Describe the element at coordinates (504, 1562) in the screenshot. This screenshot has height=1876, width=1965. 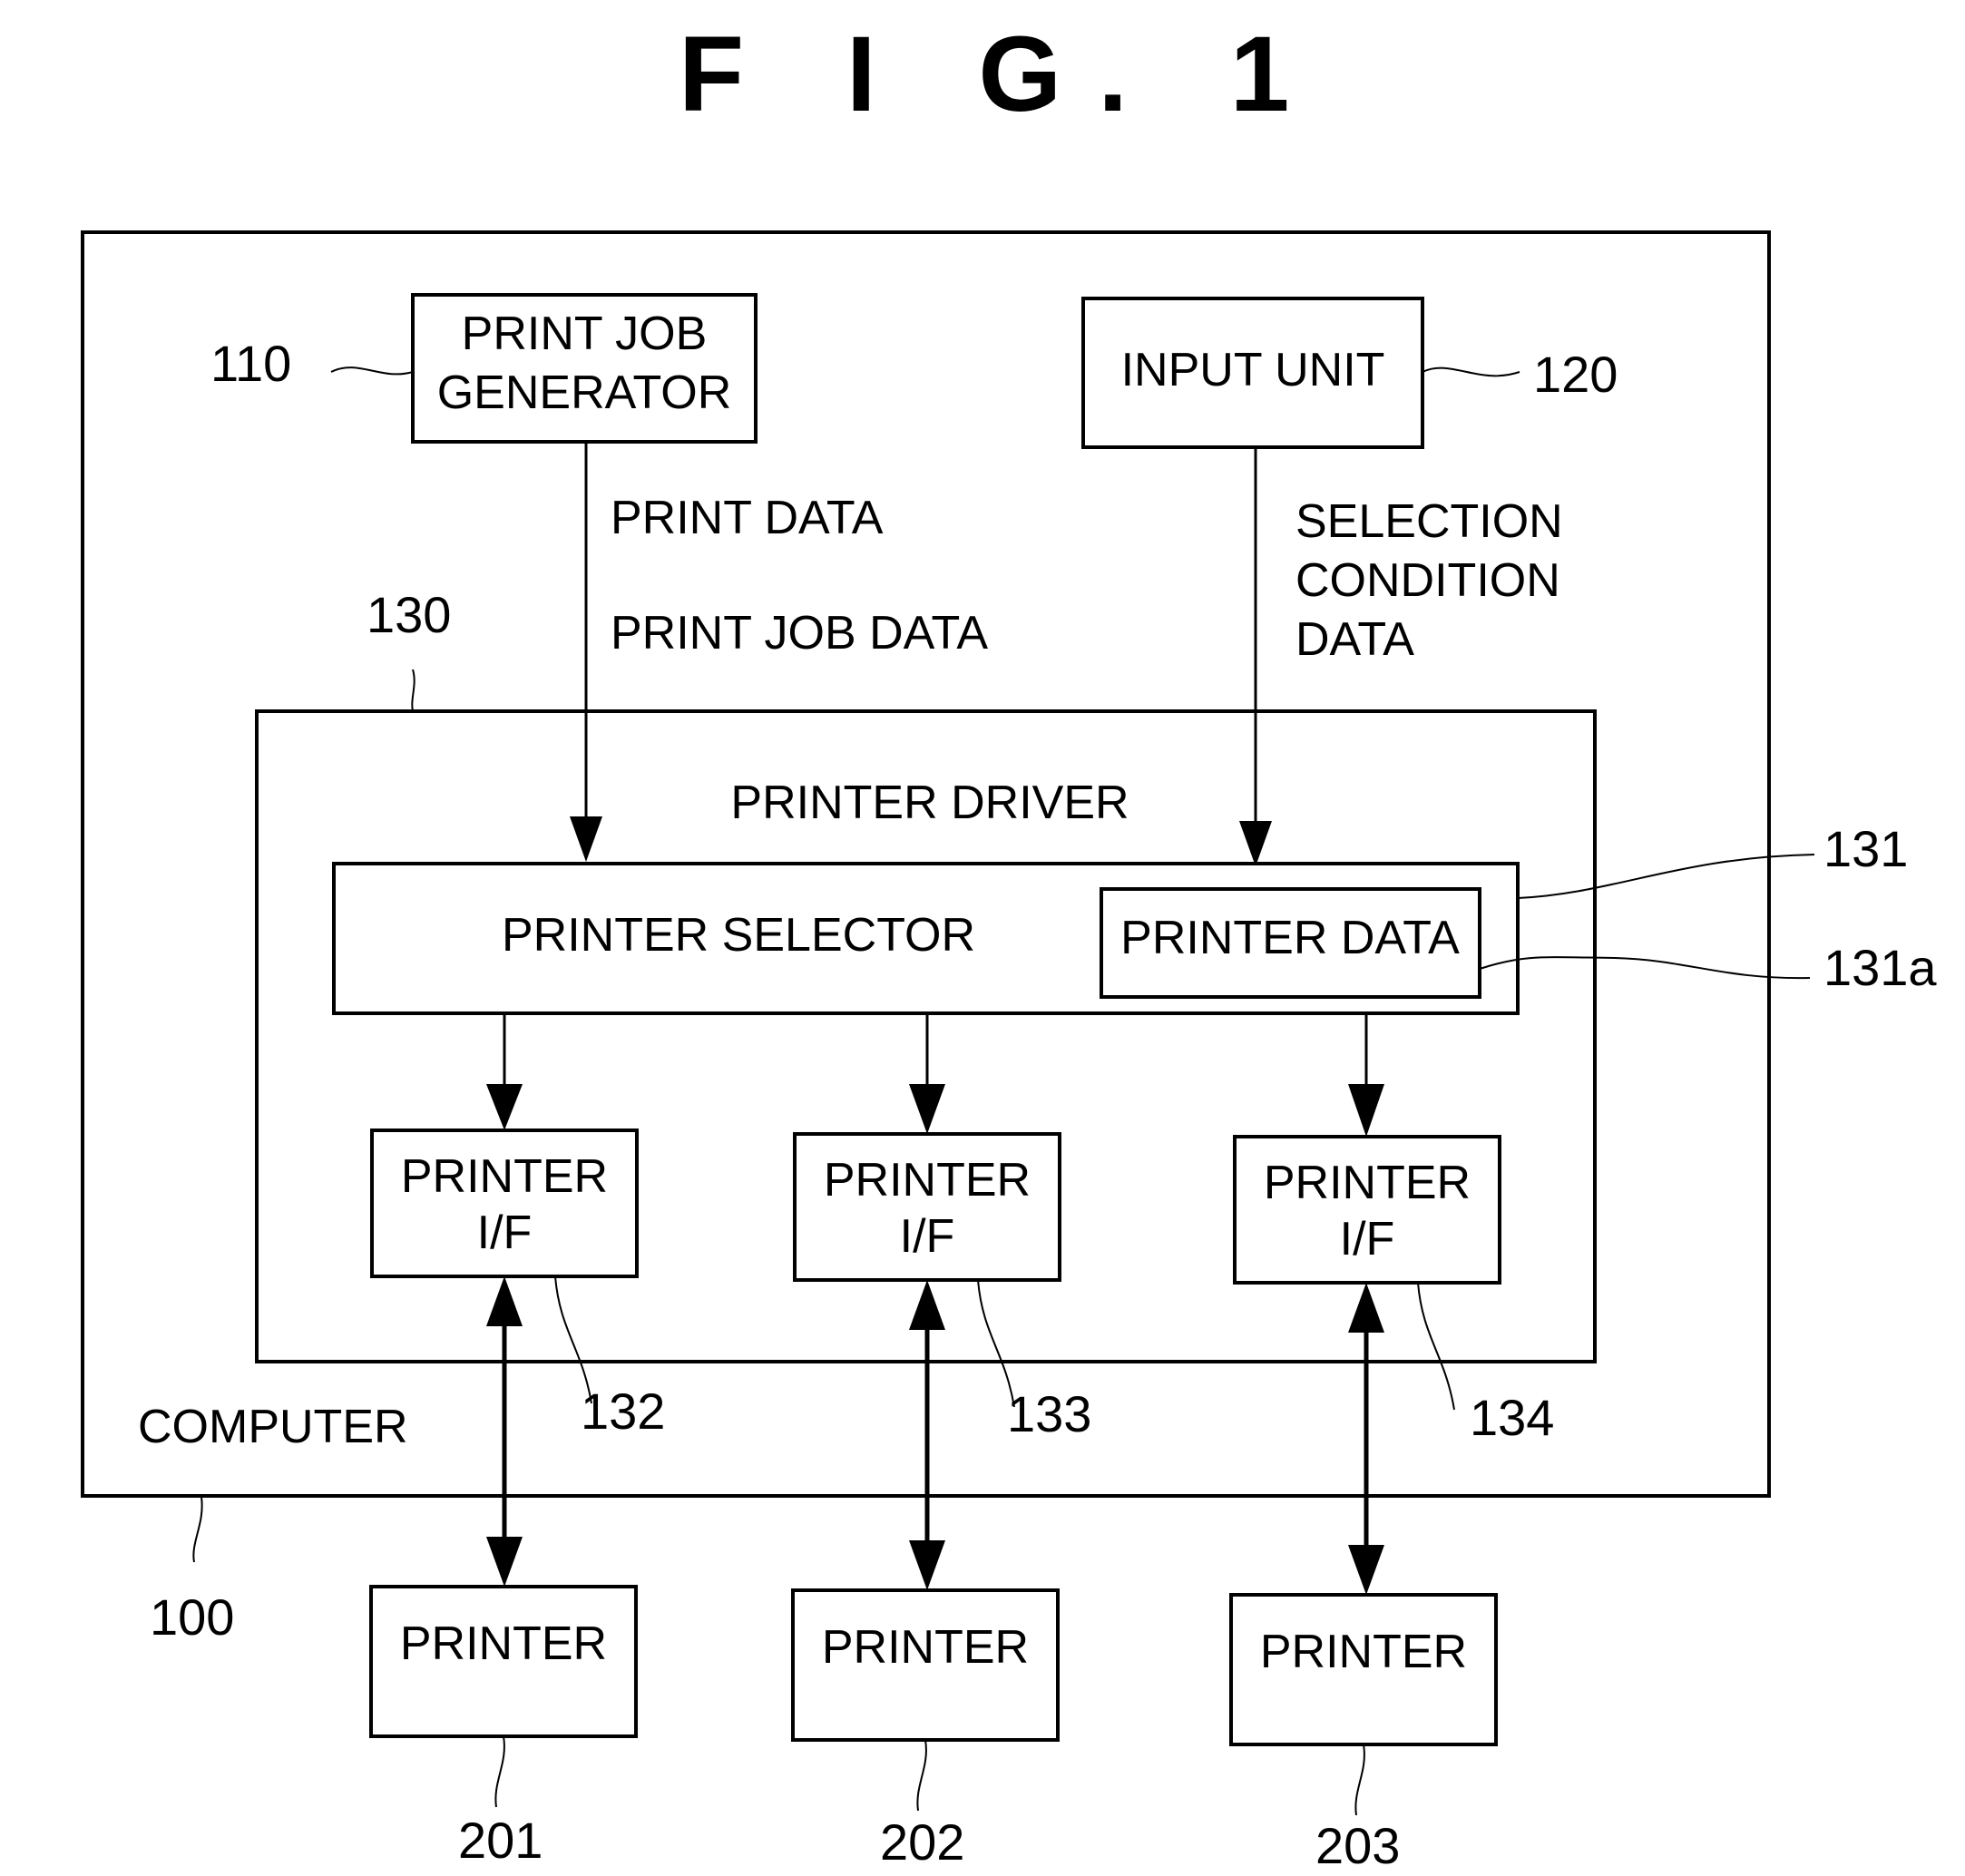
I see `printer-1-down-arrowhead` at that location.